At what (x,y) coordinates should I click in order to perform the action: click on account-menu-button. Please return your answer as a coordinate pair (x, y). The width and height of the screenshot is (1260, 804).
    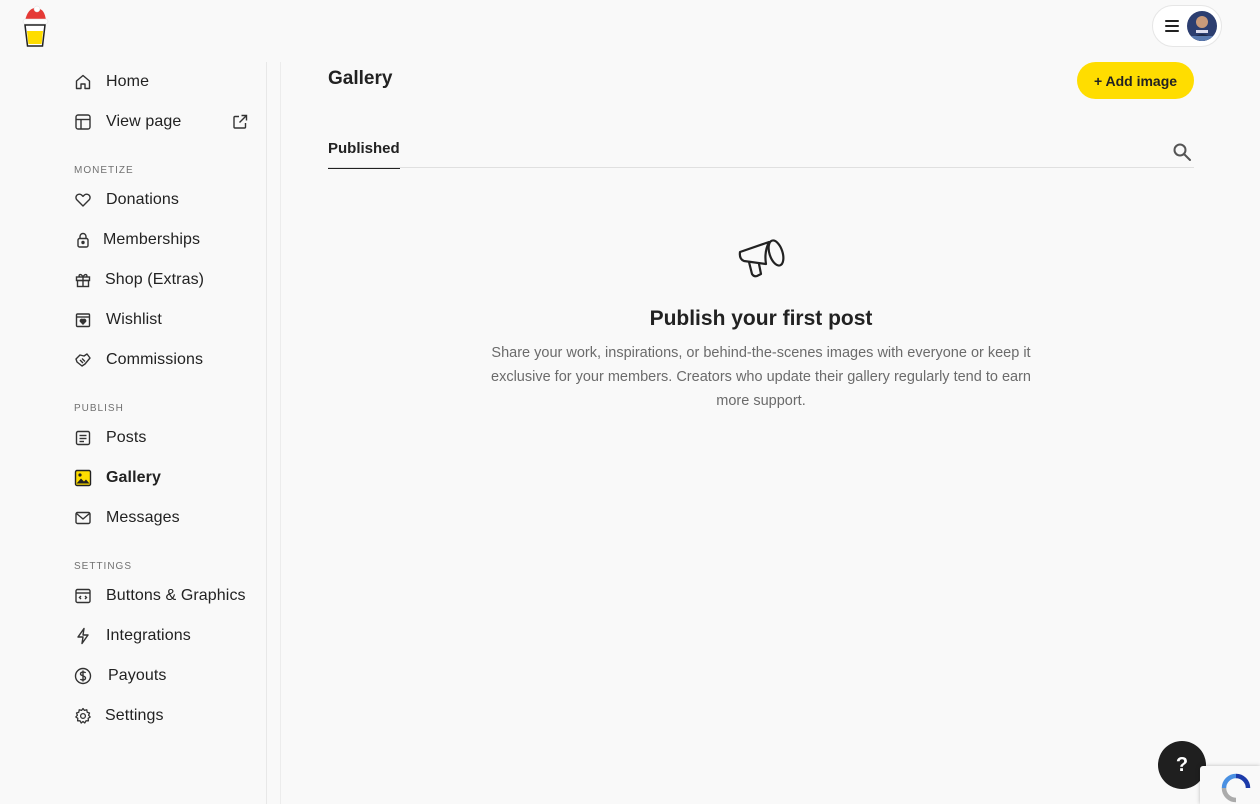
    Looking at the image, I should click on (1187, 26).